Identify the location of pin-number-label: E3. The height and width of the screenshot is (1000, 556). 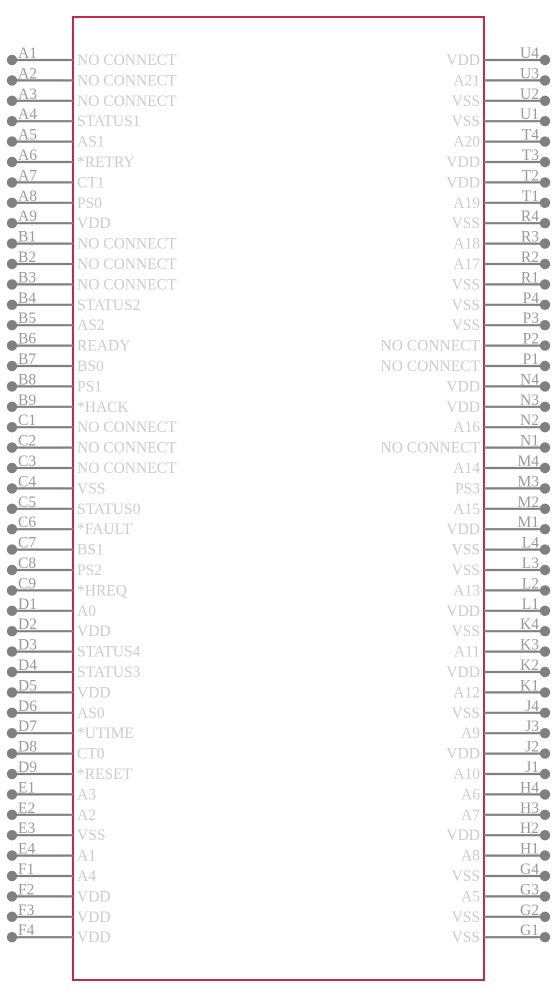
(26, 828).